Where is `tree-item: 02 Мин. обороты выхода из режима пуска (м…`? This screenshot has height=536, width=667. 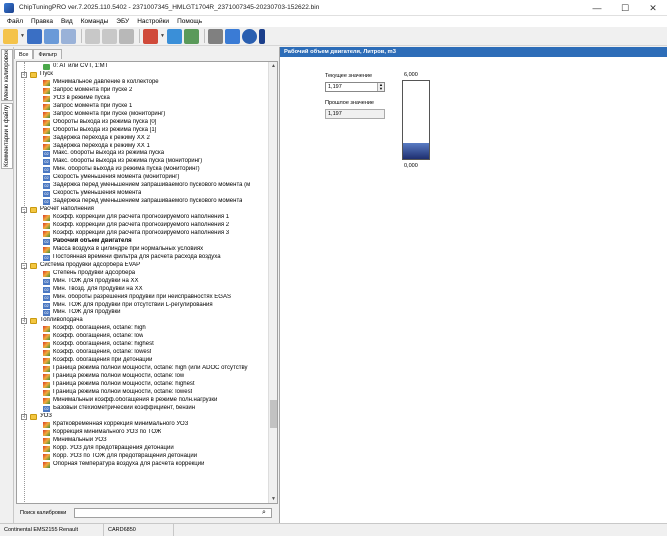
tree-item: 02 Мин. обороты выхода из режима пуска (м… is located at coordinates (143, 170).